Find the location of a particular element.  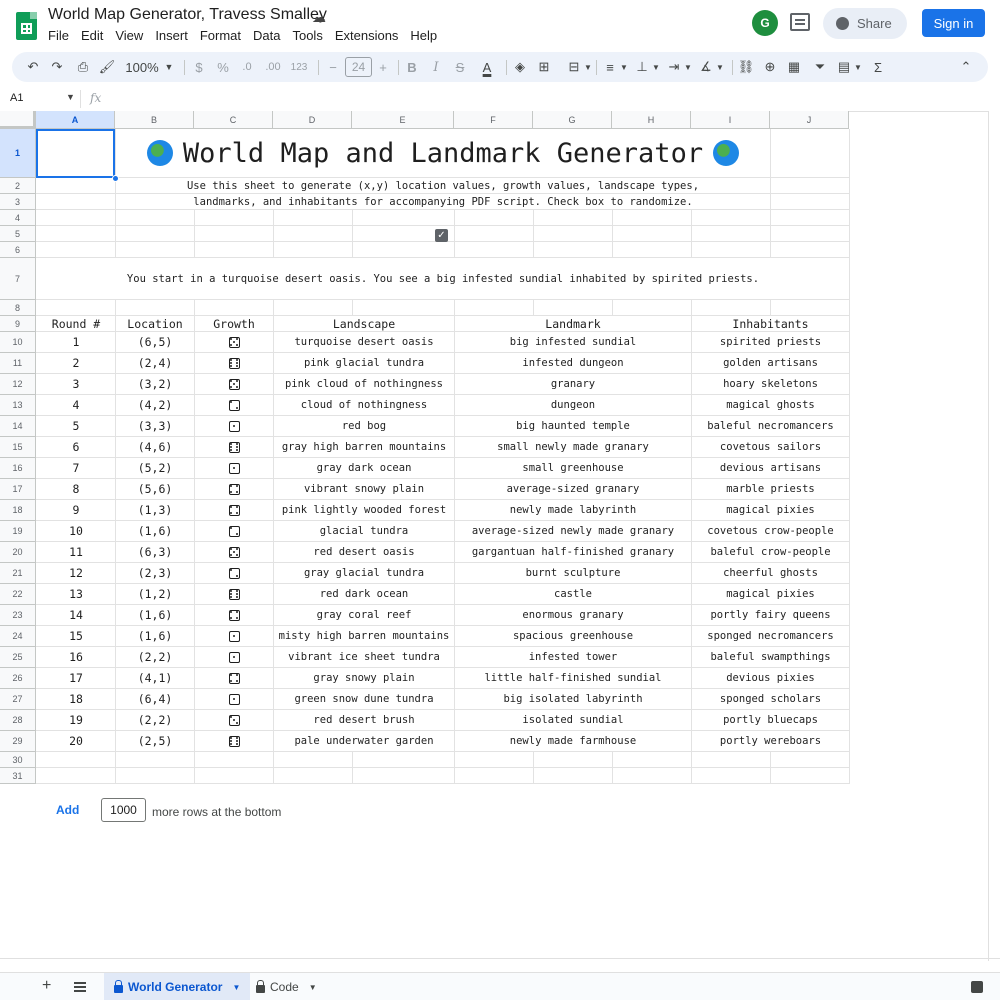

row-header-16: 16 is located at coordinates (18, 468).